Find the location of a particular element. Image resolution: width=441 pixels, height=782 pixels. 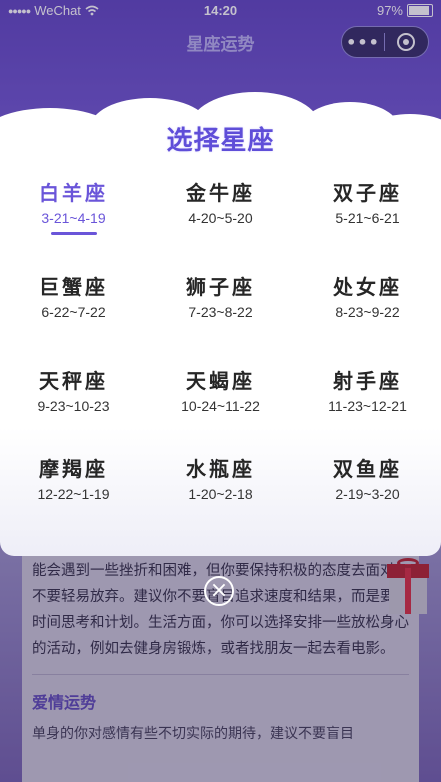

zodiac-option: 白羊座 3-21~4-19 is located at coordinates (73, 206).